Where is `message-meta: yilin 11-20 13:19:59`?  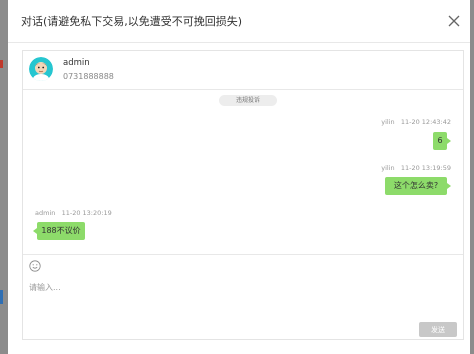 message-meta: yilin 11-20 13:19:59 is located at coordinates (416, 168).